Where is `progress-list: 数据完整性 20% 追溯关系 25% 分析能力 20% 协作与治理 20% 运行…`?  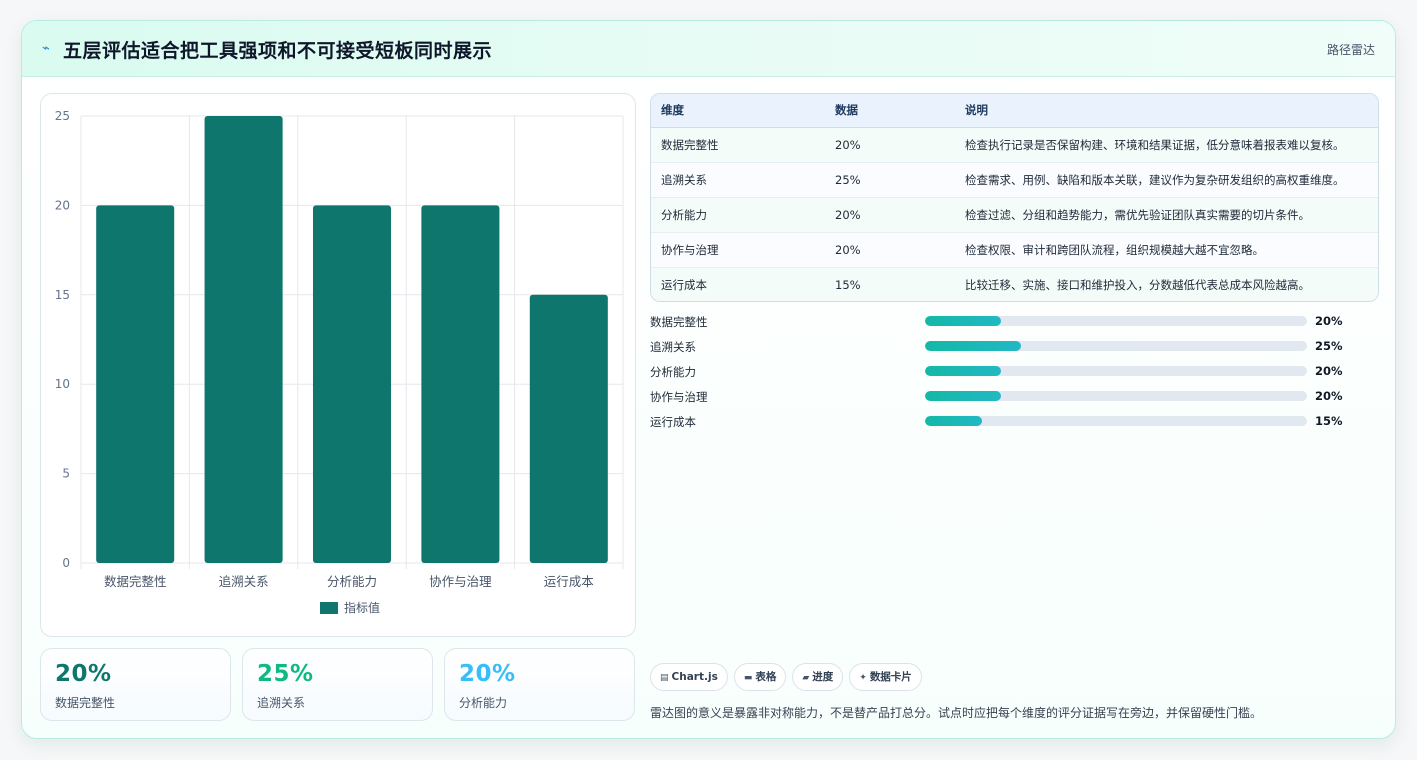
progress-list: 数据完整性 20% 追溯关系 25% 分析能力 20% 协作与治理 20% 运行… is located at coordinates (1014, 373).